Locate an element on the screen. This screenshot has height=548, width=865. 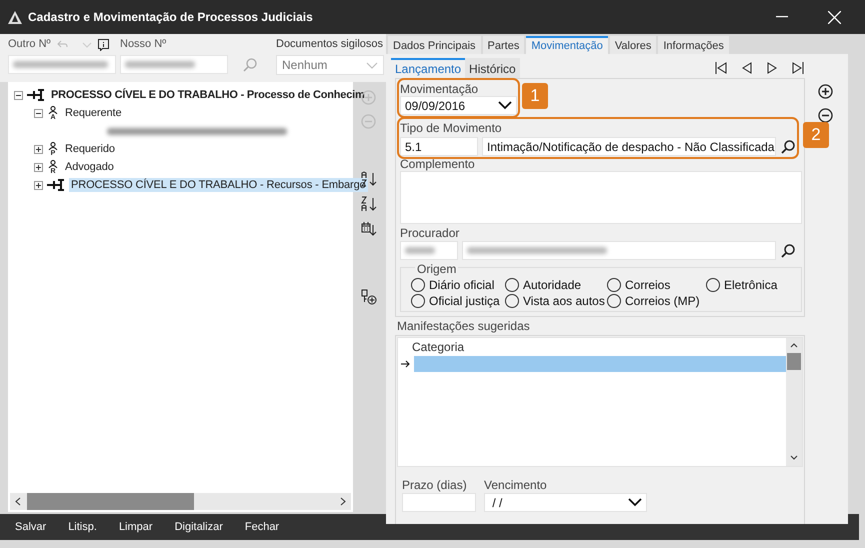
calendar-sort-icon is located at coordinates (368, 229).